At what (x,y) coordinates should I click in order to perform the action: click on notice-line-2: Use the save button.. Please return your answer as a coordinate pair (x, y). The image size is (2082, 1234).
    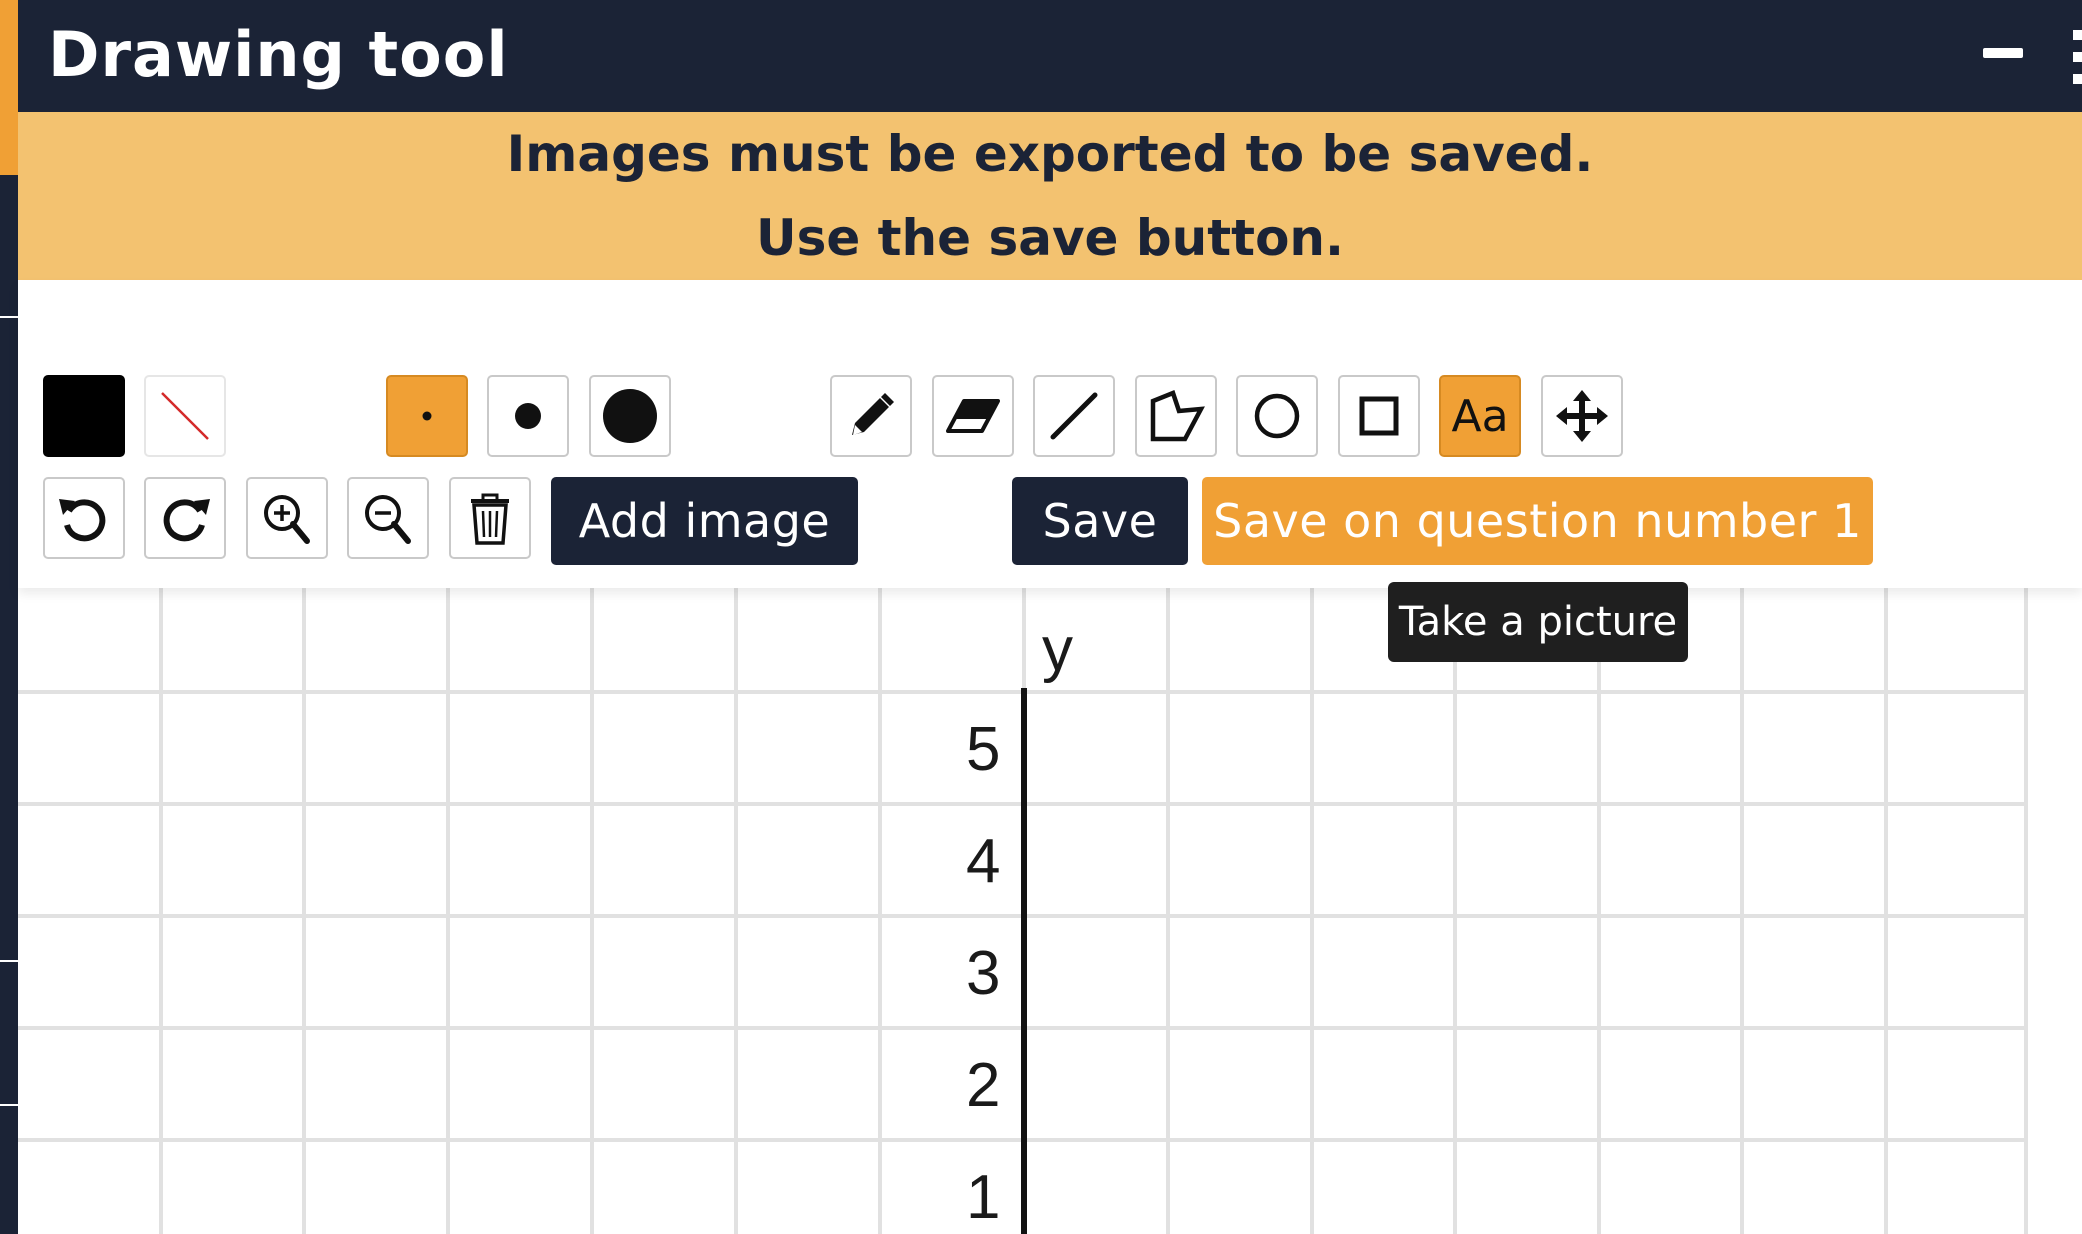
    Looking at the image, I should click on (1050, 238).